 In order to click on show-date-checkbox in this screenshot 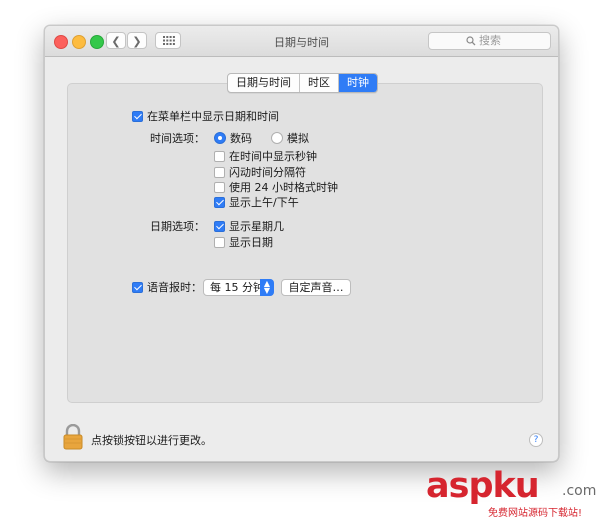, I will do `click(219, 242)`.